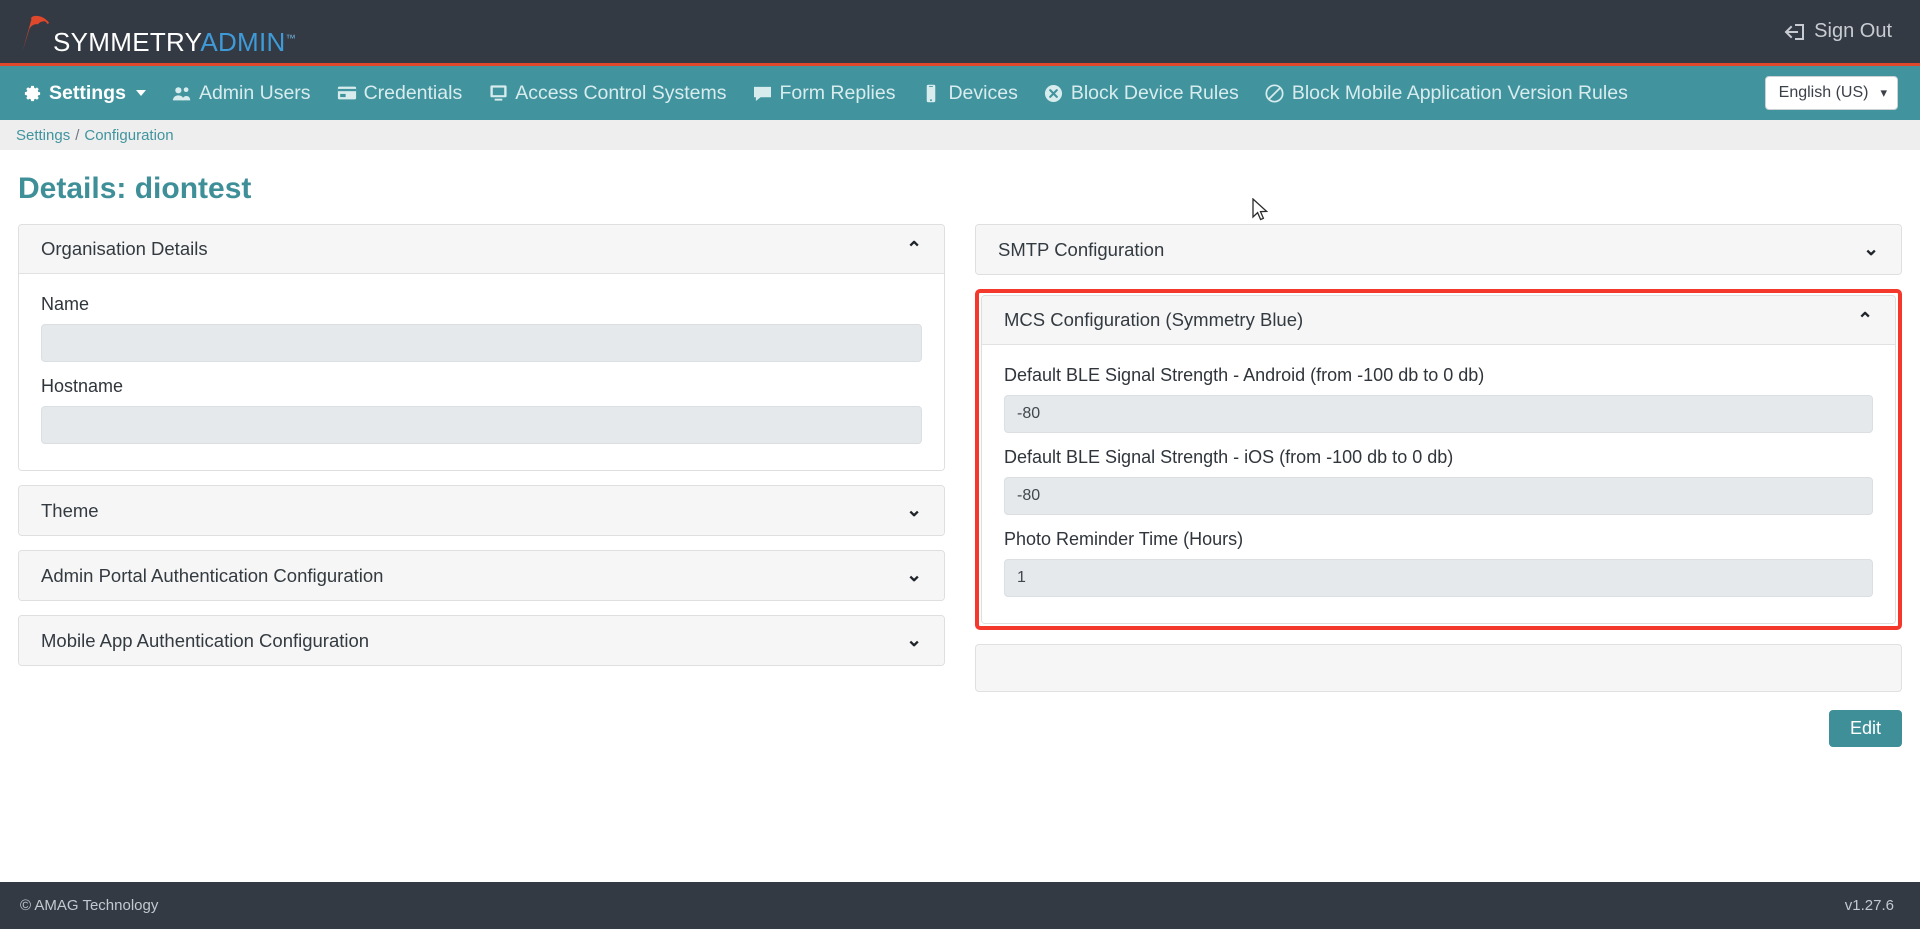  I want to click on panel-header-smtp-configuration: SMTP Configuration ⌄, so click(1438, 249).